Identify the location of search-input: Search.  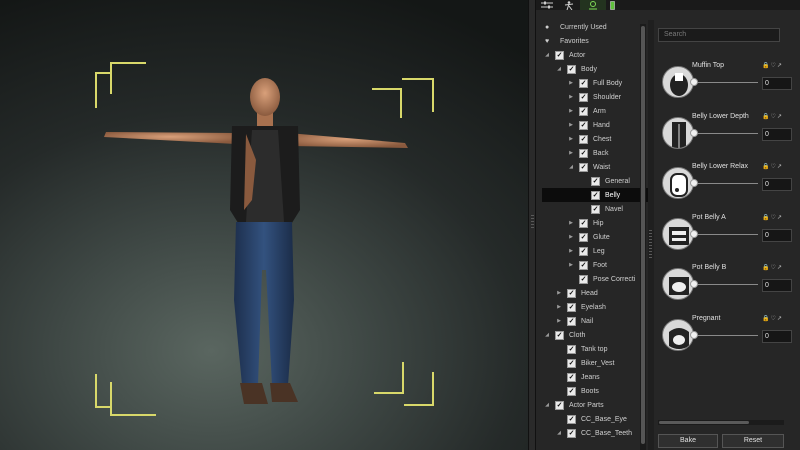
(719, 35).